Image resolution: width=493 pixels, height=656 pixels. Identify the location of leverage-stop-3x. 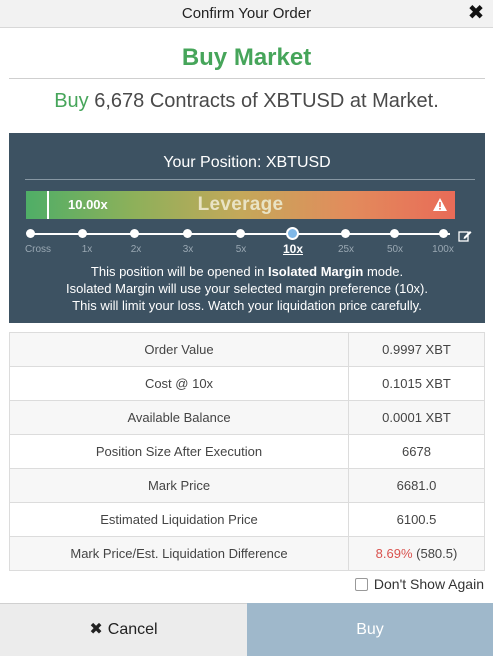
(187, 233).